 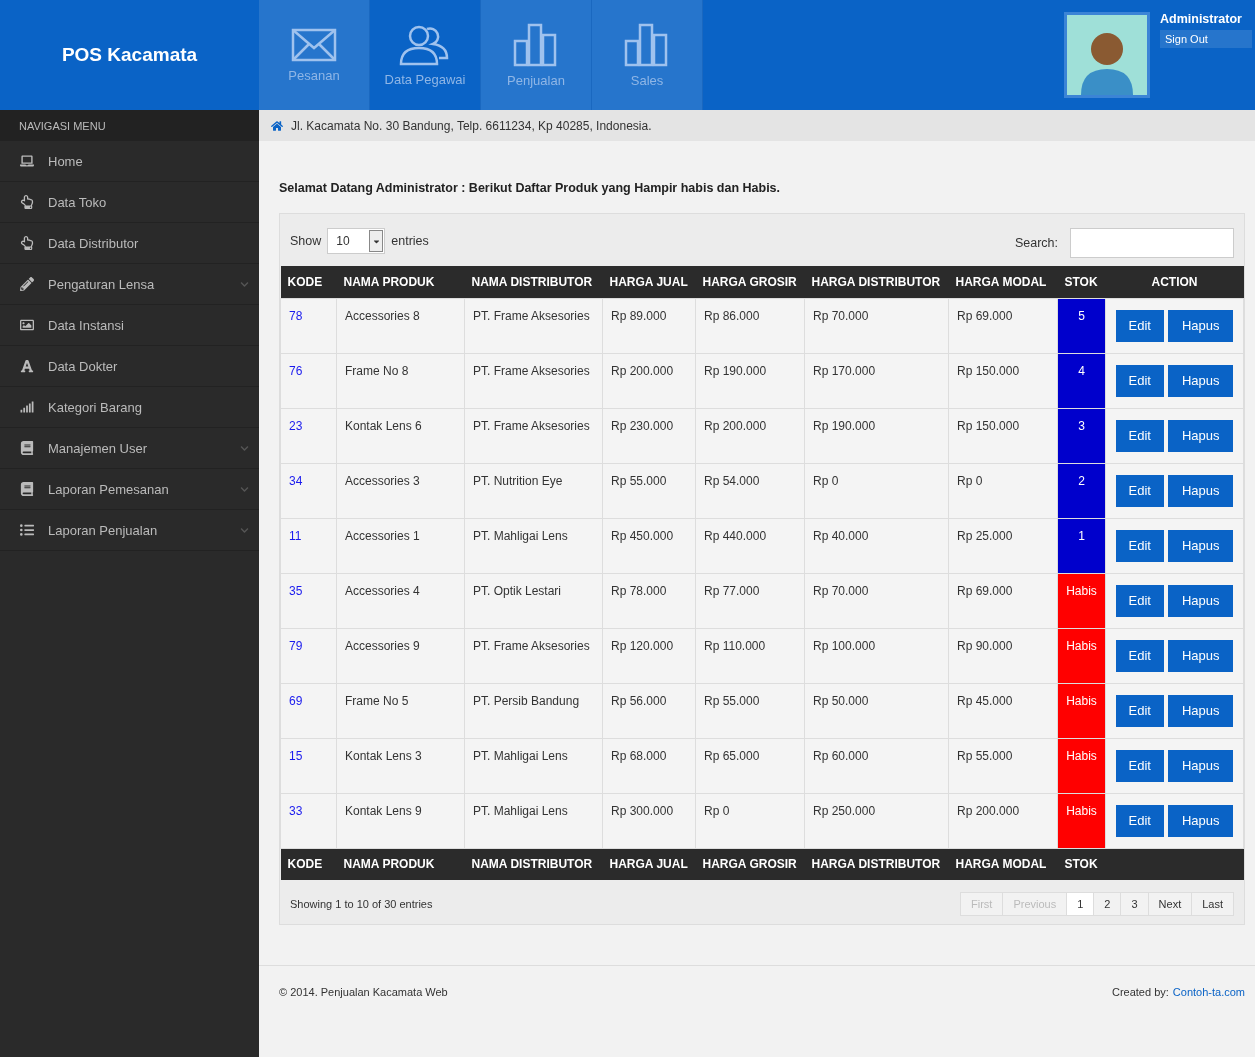 What do you see at coordinates (1003, 864) in the screenshot?
I see `column-footer: HARGA MODAL` at bounding box center [1003, 864].